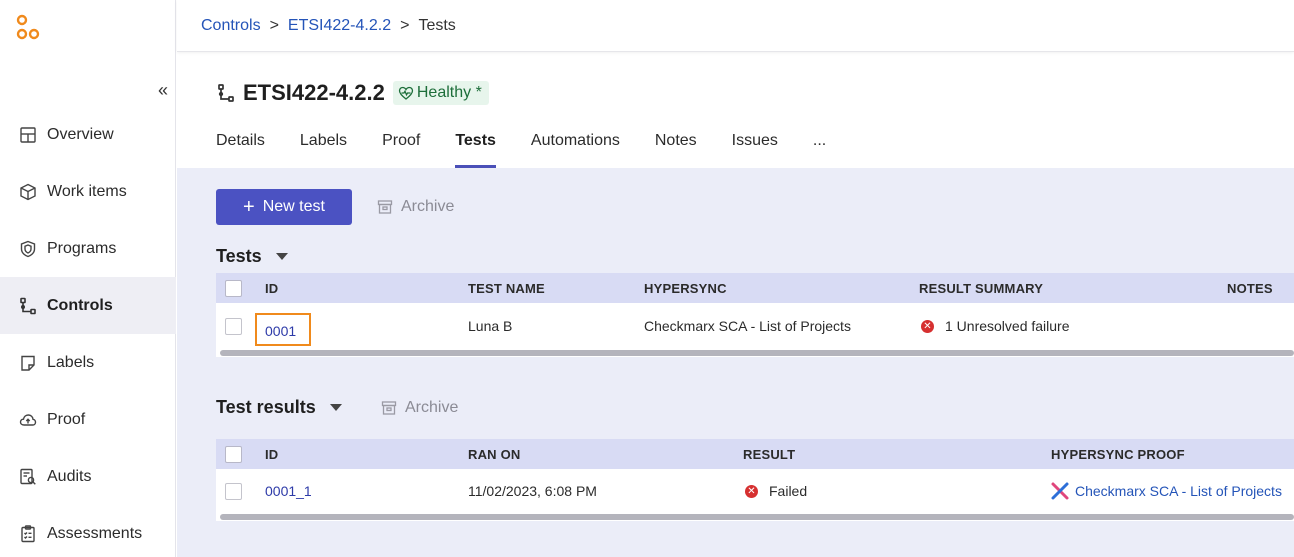 The image size is (1294, 557). What do you see at coordinates (437, 25) in the screenshot?
I see `breadcrumb-current: Tests` at bounding box center [437, 25].